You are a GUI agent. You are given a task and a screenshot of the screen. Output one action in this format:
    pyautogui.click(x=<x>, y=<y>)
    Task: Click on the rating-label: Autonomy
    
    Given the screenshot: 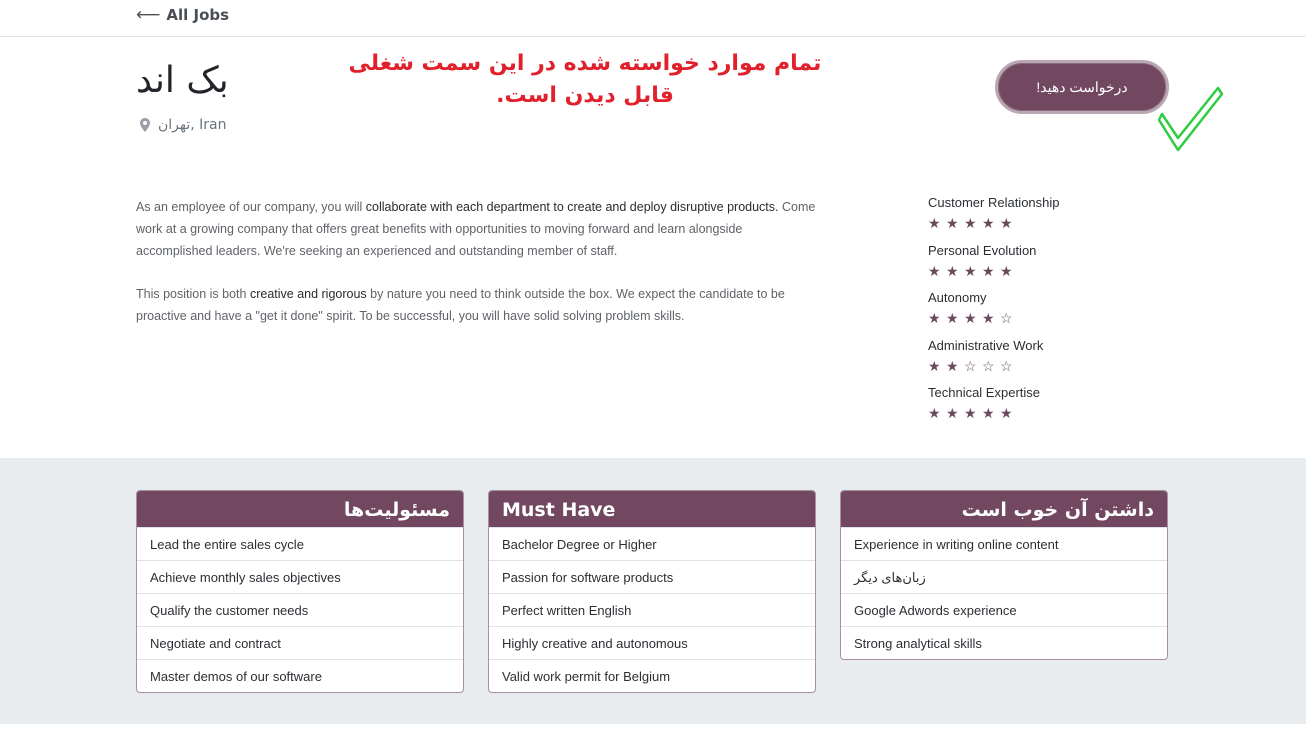 What is the action you would take?
    pyautogui.click(x=957, y=297)
    